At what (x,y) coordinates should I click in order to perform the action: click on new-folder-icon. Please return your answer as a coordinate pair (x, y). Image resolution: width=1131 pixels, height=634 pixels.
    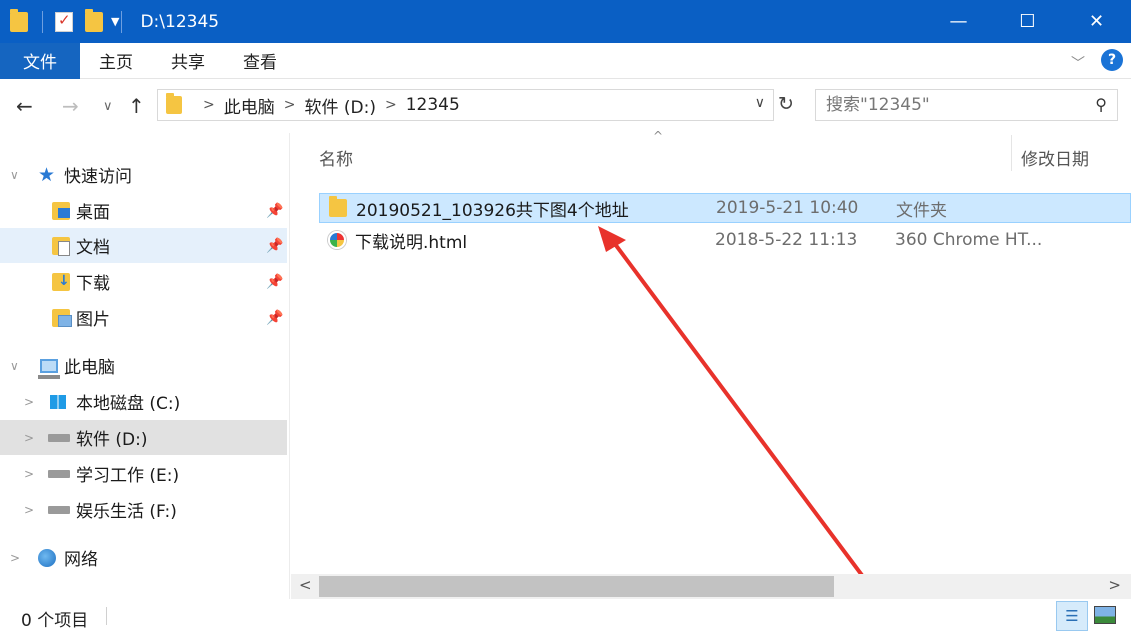
    Looking at the image, I should click on (94, 20).